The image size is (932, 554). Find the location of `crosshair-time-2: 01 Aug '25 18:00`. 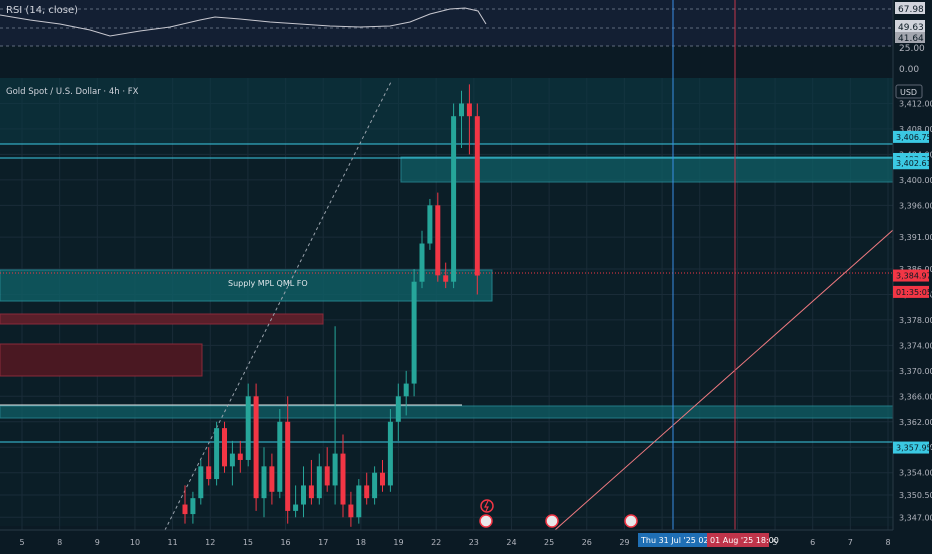

crosshair-time-2: 01 Aug '25 18:00 is located at coordinates (744, 540).